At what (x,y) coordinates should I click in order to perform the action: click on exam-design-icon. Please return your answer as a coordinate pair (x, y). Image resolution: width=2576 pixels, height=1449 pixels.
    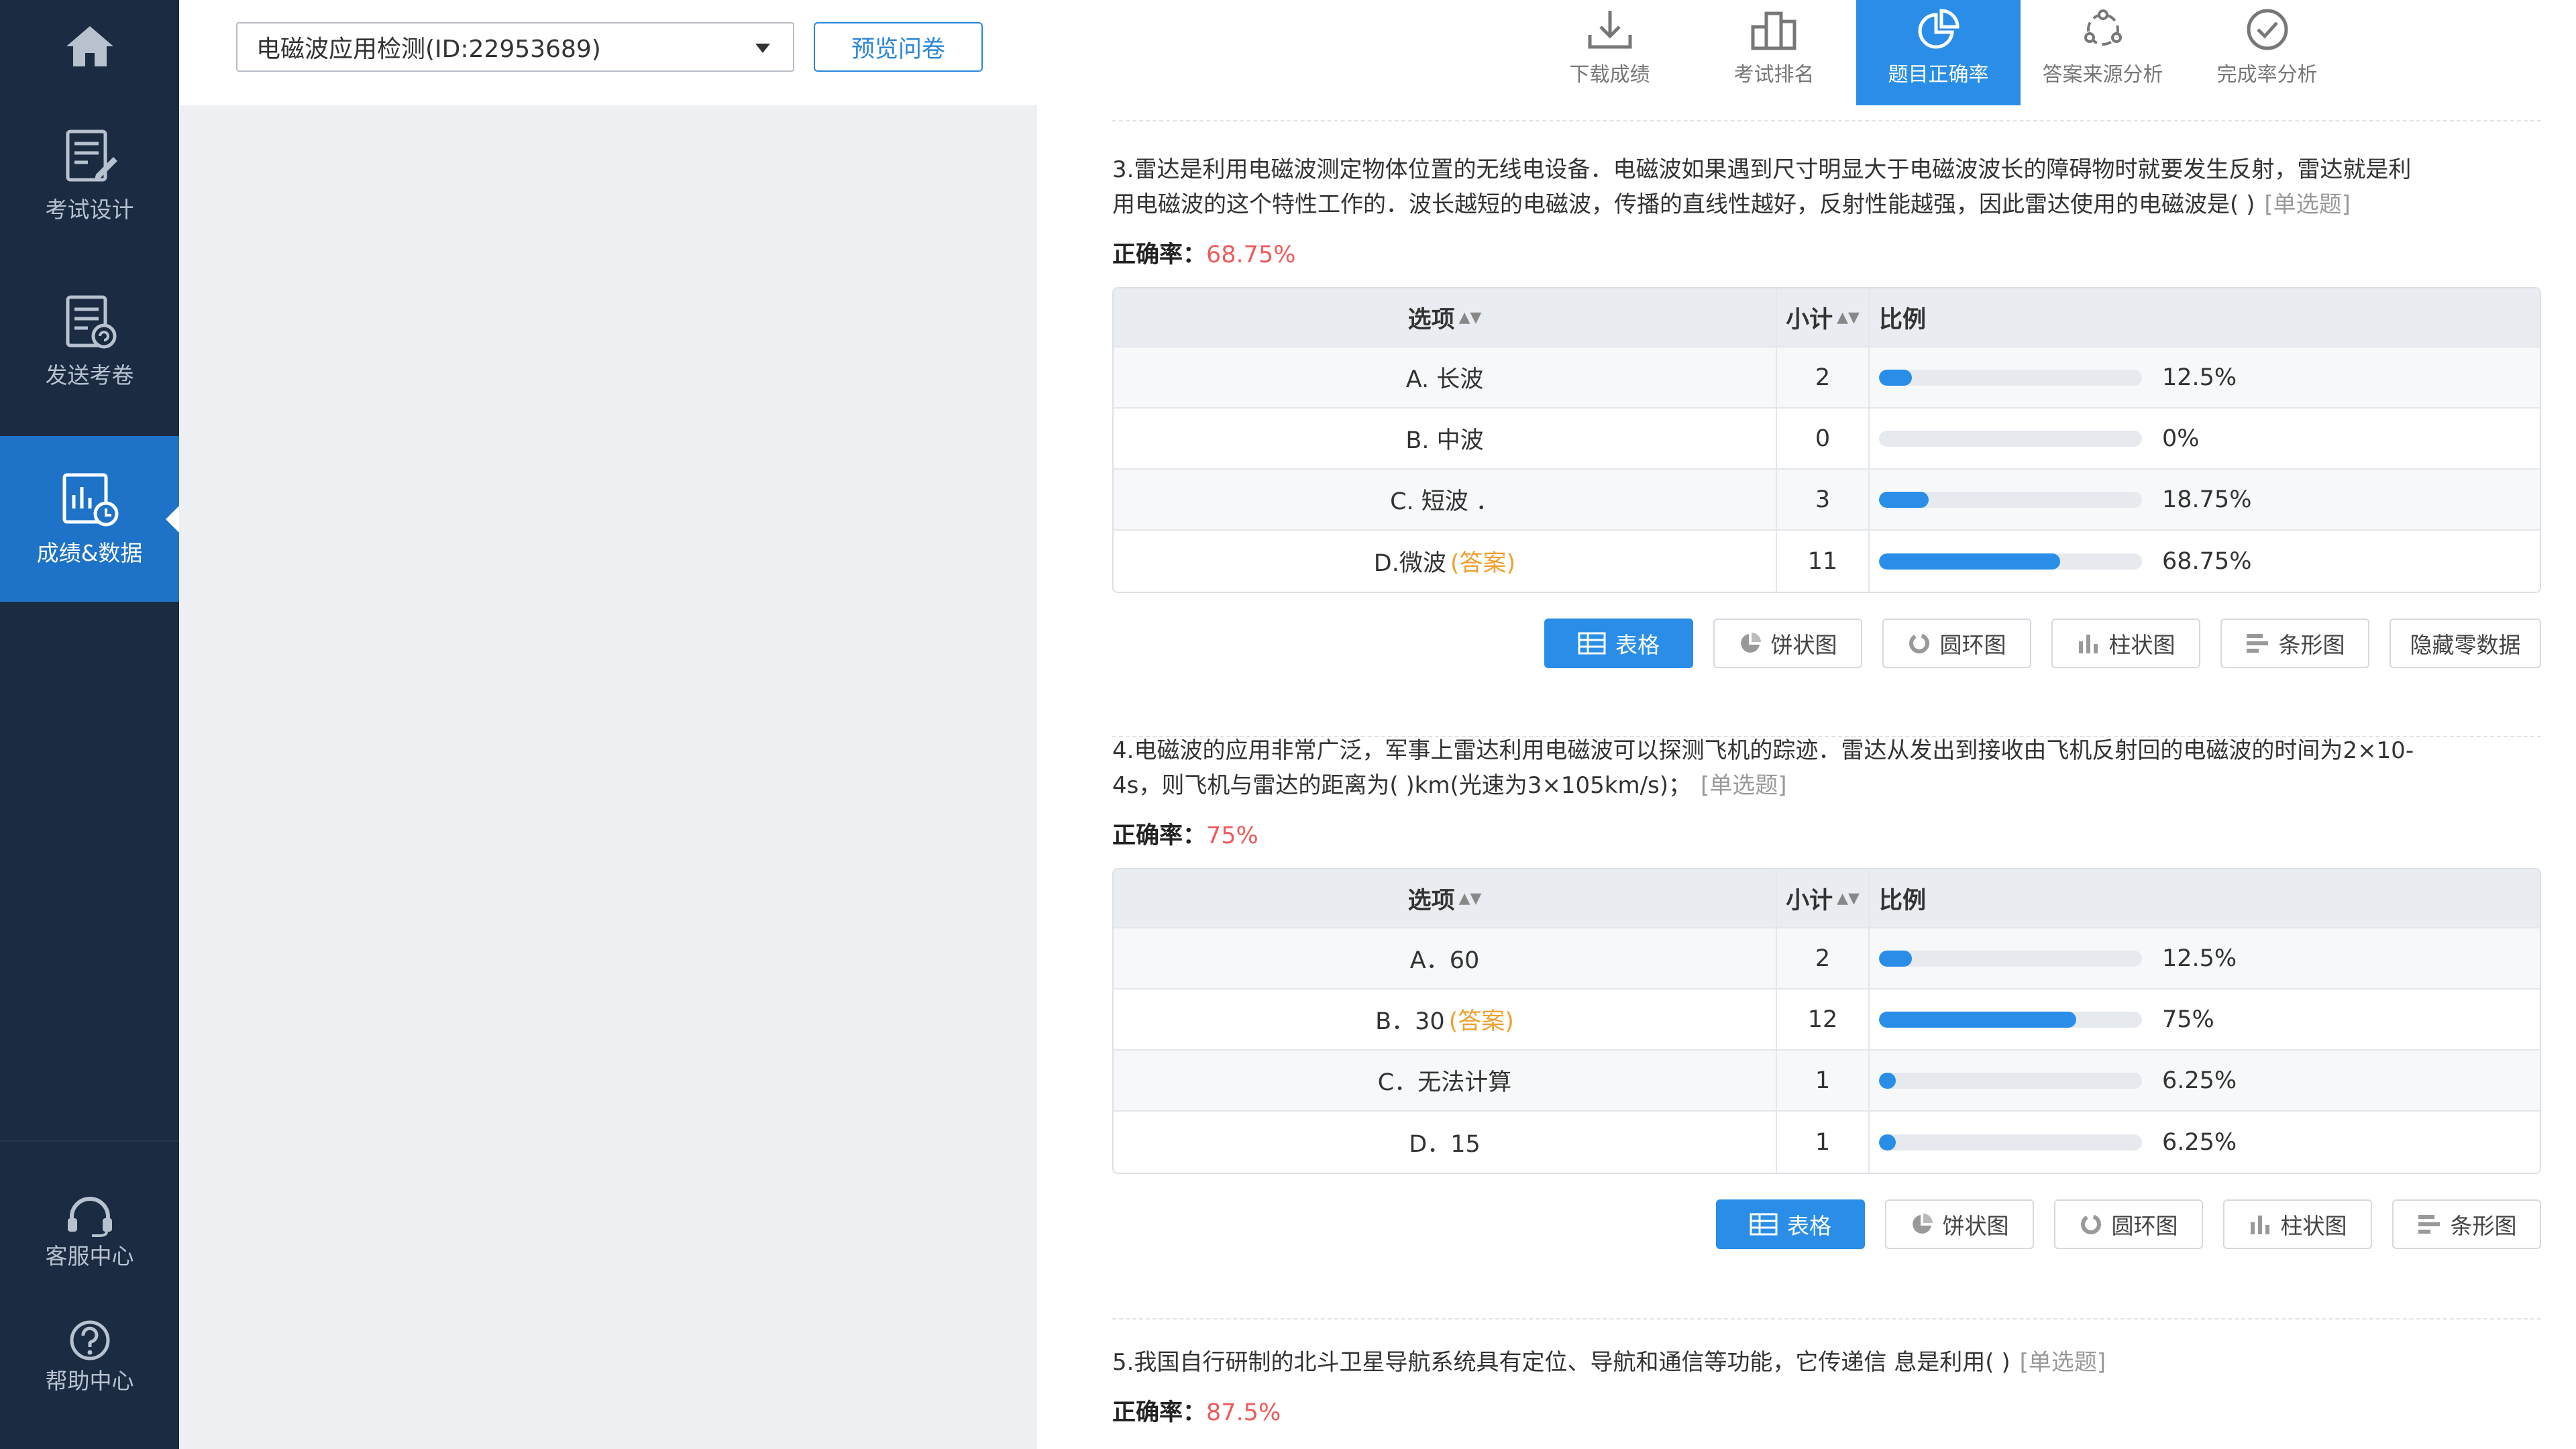
    Looking at the image, I should click on (91, 155).